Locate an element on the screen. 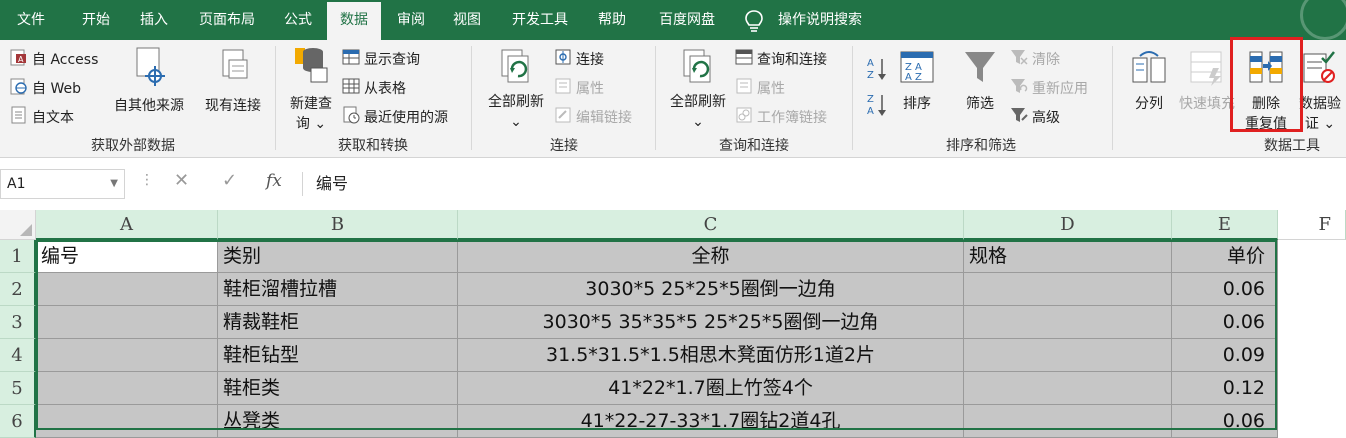 This screenshot has height=438, width=1346. recent-sources-button: 最近使用的源 is located at coordinates (395, 117).